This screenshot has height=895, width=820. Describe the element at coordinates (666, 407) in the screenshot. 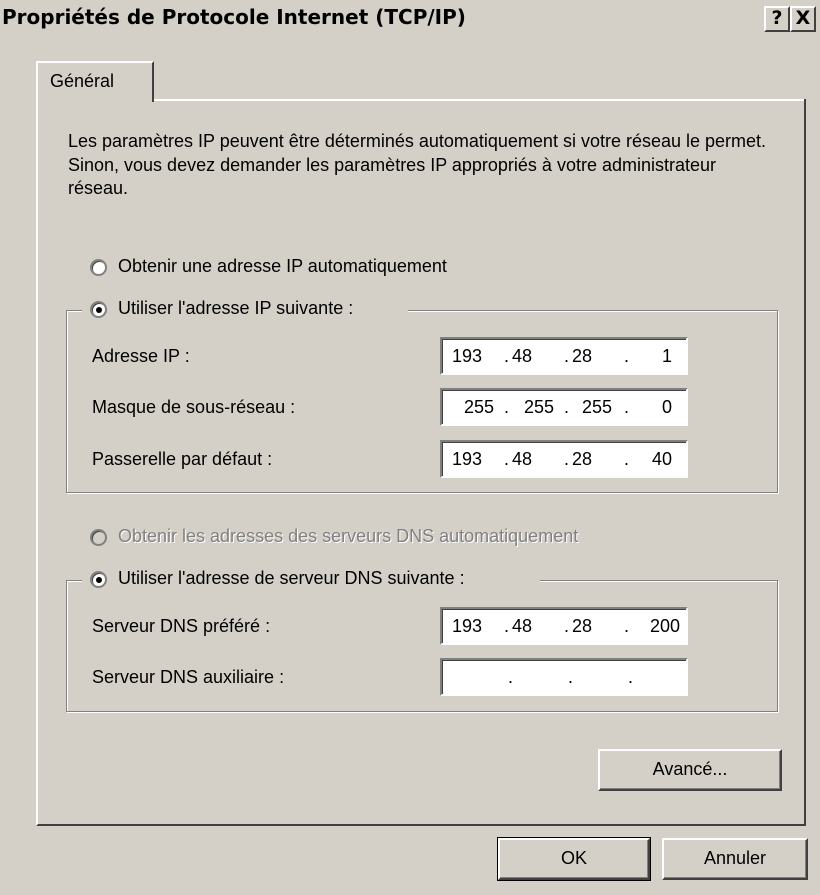

I see `octet-4: 0` at that location.